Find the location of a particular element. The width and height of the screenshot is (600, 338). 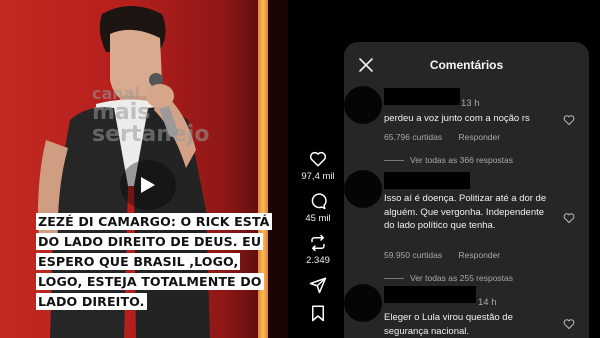

repost-icon is located at coordinates (318, 243).